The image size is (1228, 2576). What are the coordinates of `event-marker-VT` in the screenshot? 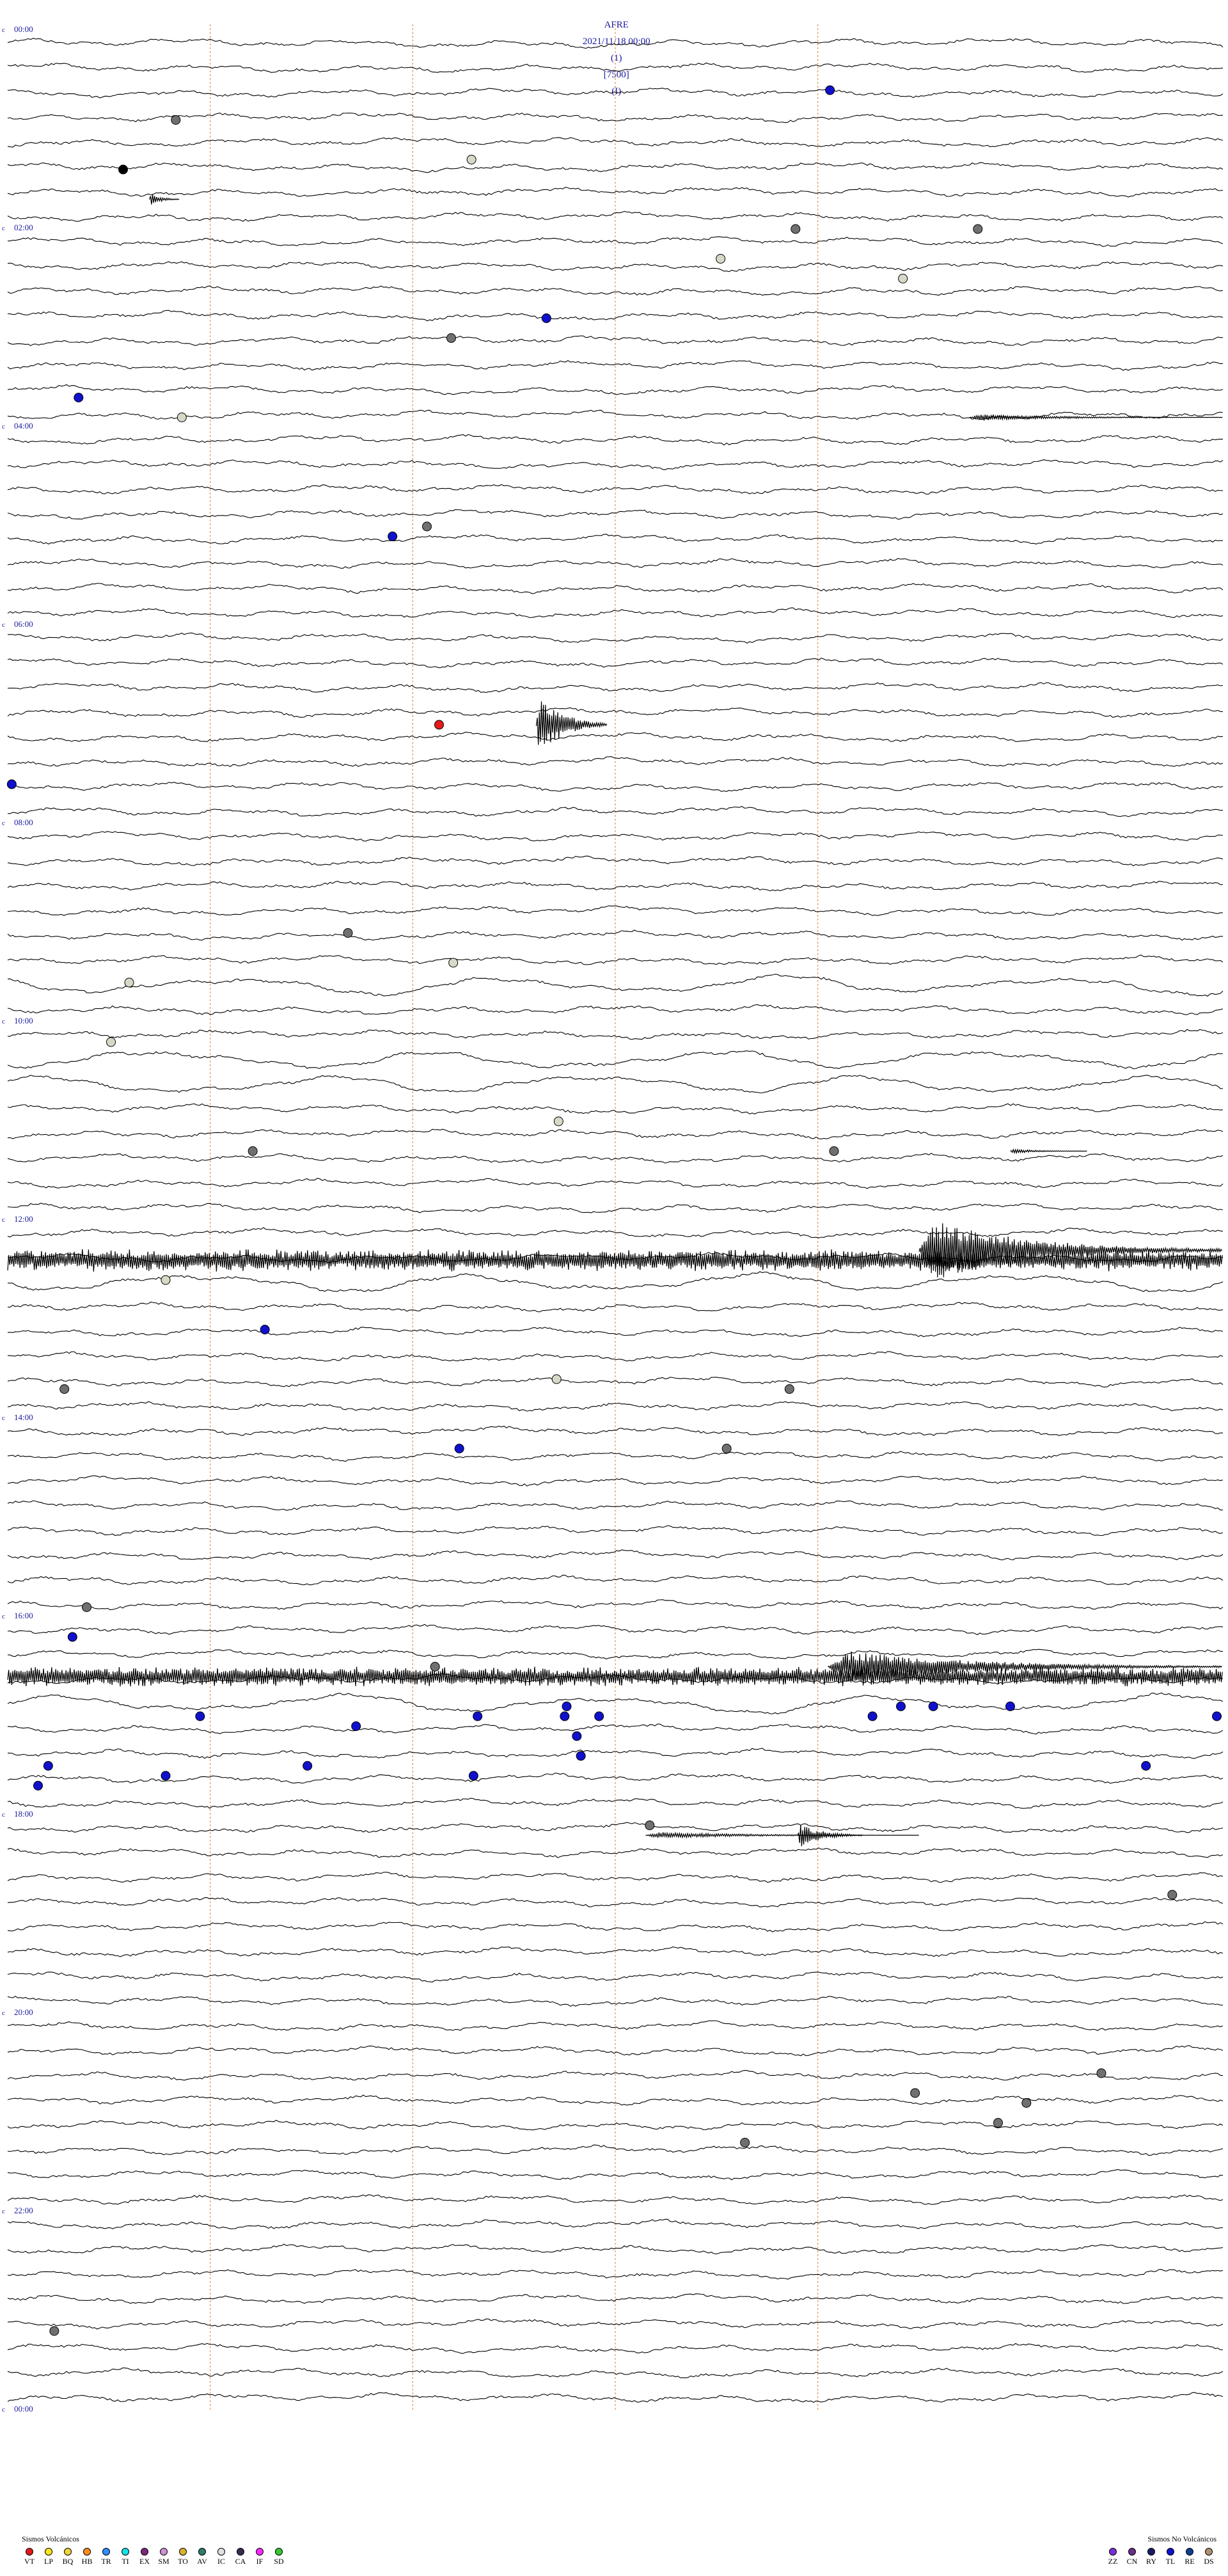 It's located at (439, 725).